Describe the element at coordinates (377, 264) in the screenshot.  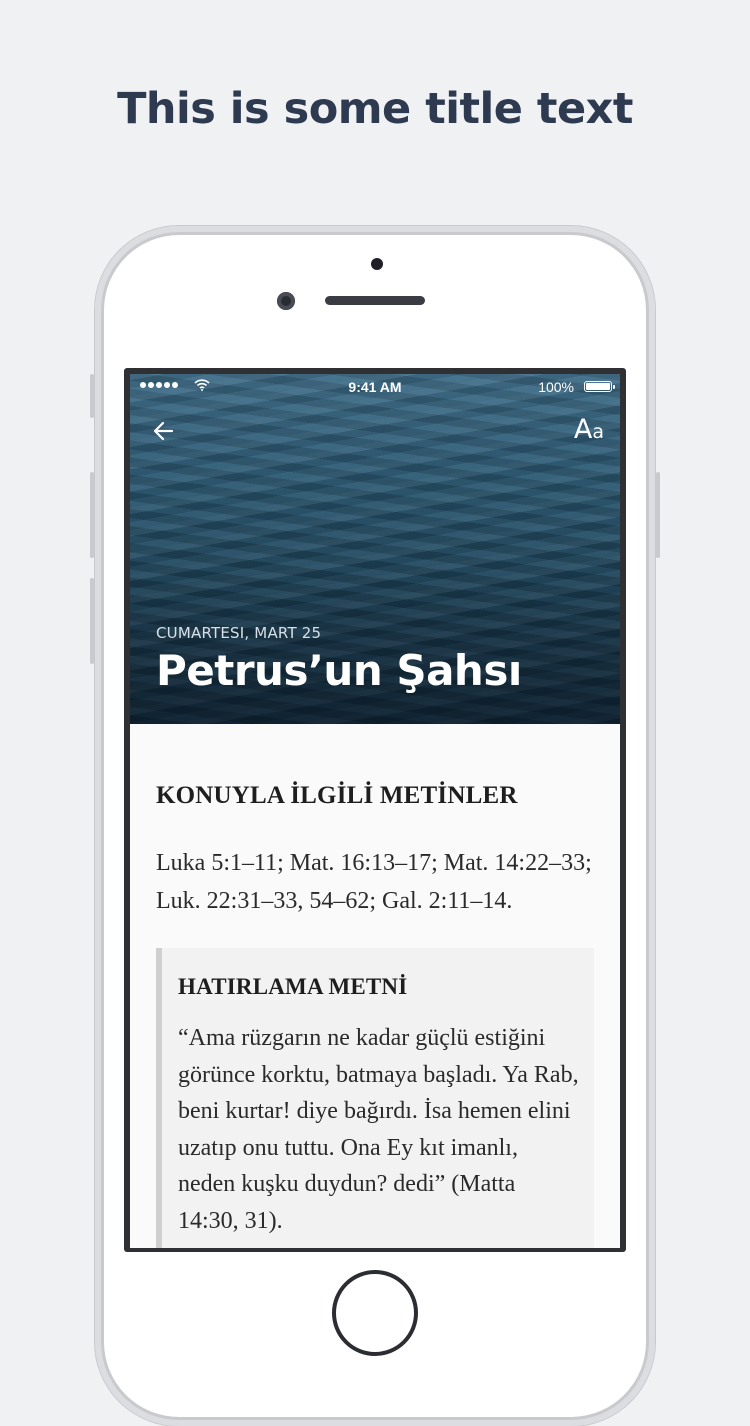
I see `proximity-sensor` at that location.